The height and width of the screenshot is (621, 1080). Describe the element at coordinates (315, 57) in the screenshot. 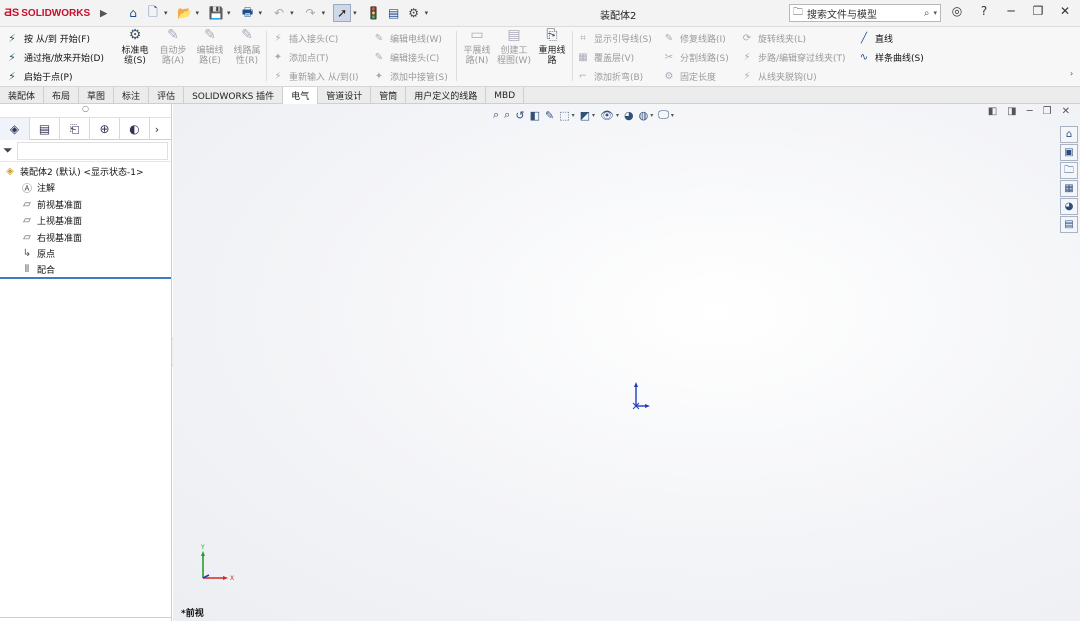

I see `add-point-button: ✦ 添加点(T)` at that location.